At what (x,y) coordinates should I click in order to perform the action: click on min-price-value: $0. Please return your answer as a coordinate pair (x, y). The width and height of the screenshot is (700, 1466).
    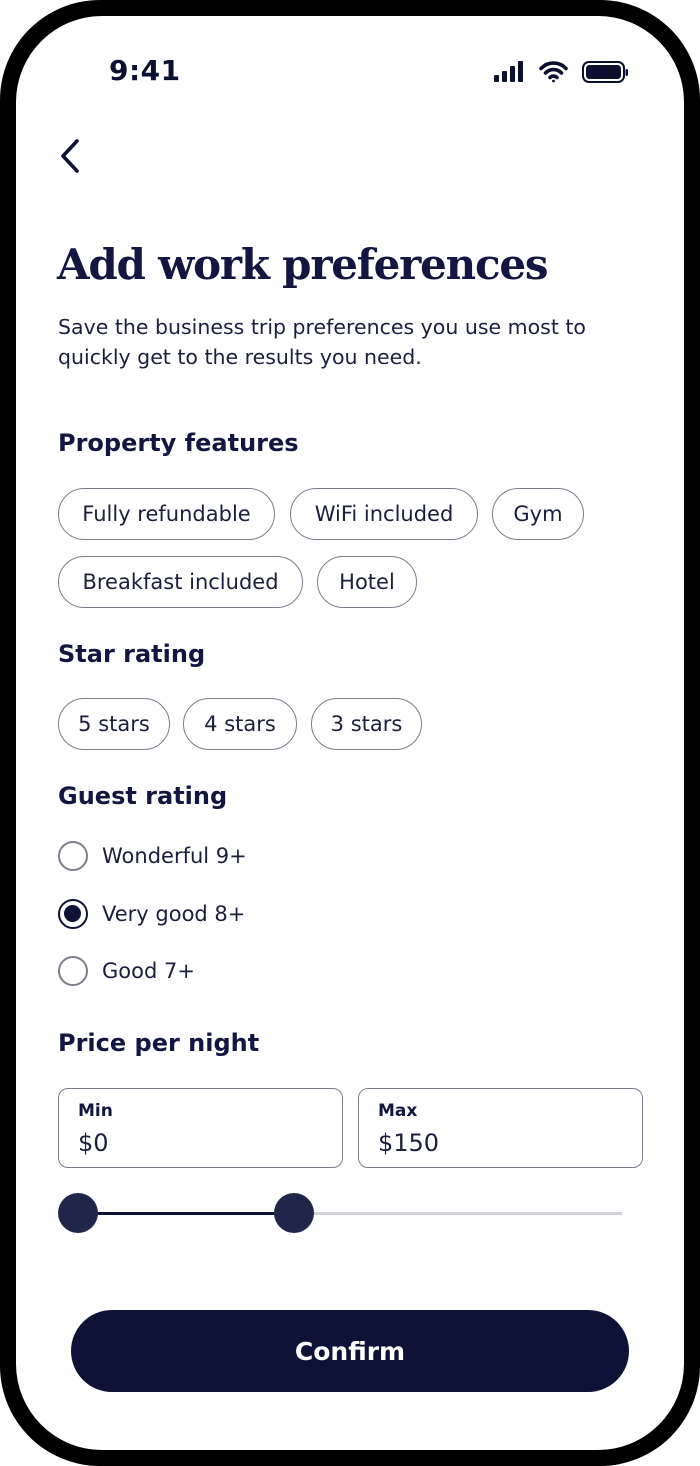
    Looking at the image, I should click on (93, 1143).